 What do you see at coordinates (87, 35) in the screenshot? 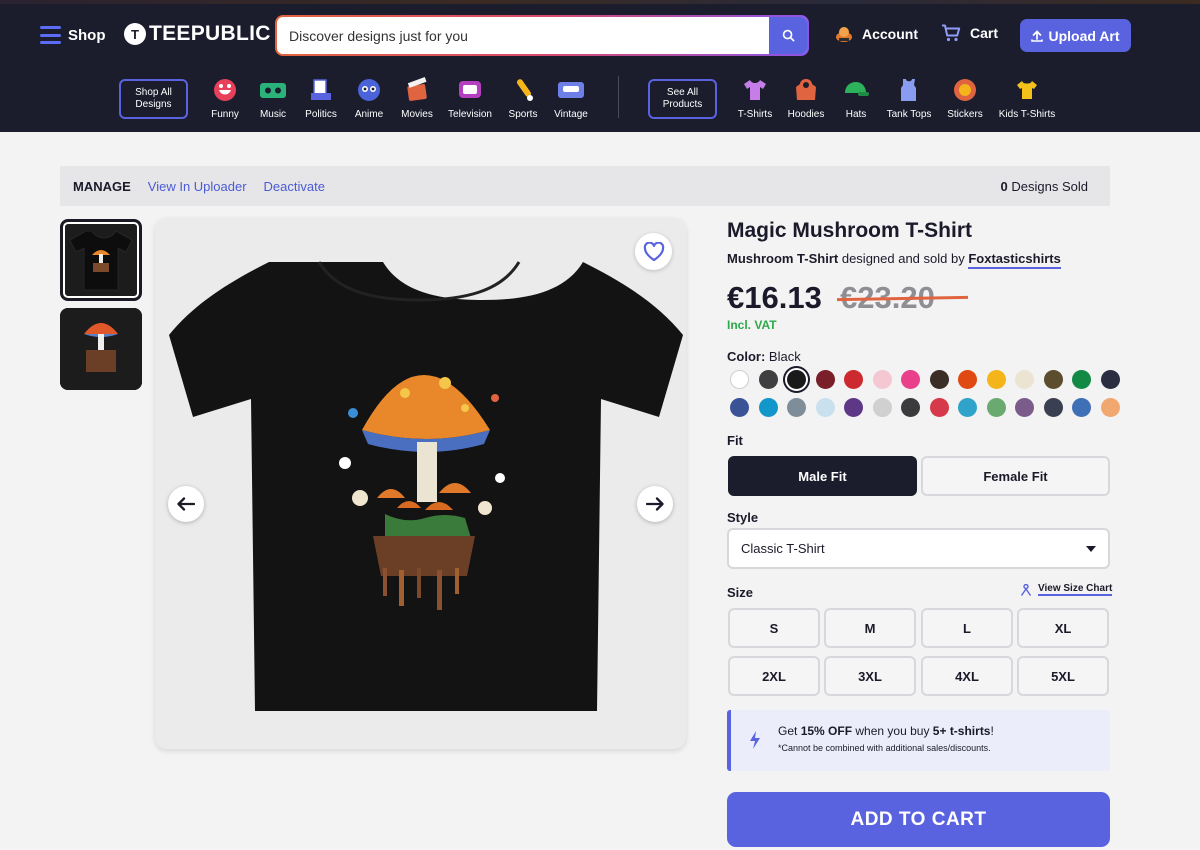
I see `shop-menu-label: Shop` at bounding box center [87, 35].